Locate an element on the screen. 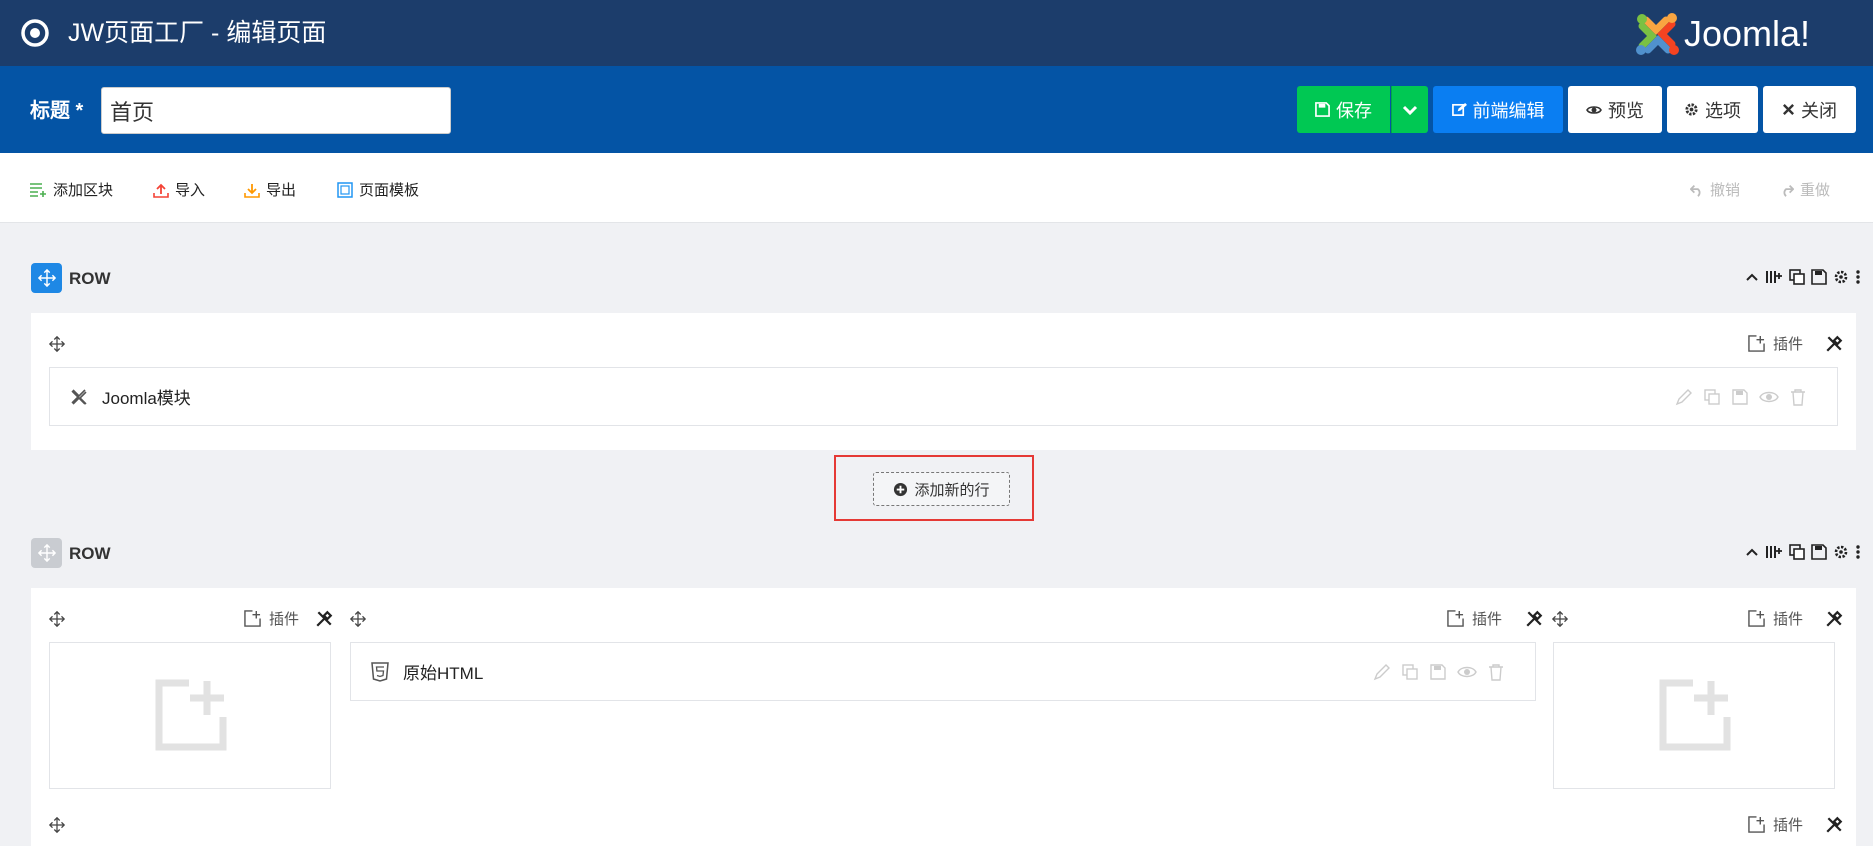 The image size is (1873, 846). import-label: 导入 is located at coordinates (190, 190).